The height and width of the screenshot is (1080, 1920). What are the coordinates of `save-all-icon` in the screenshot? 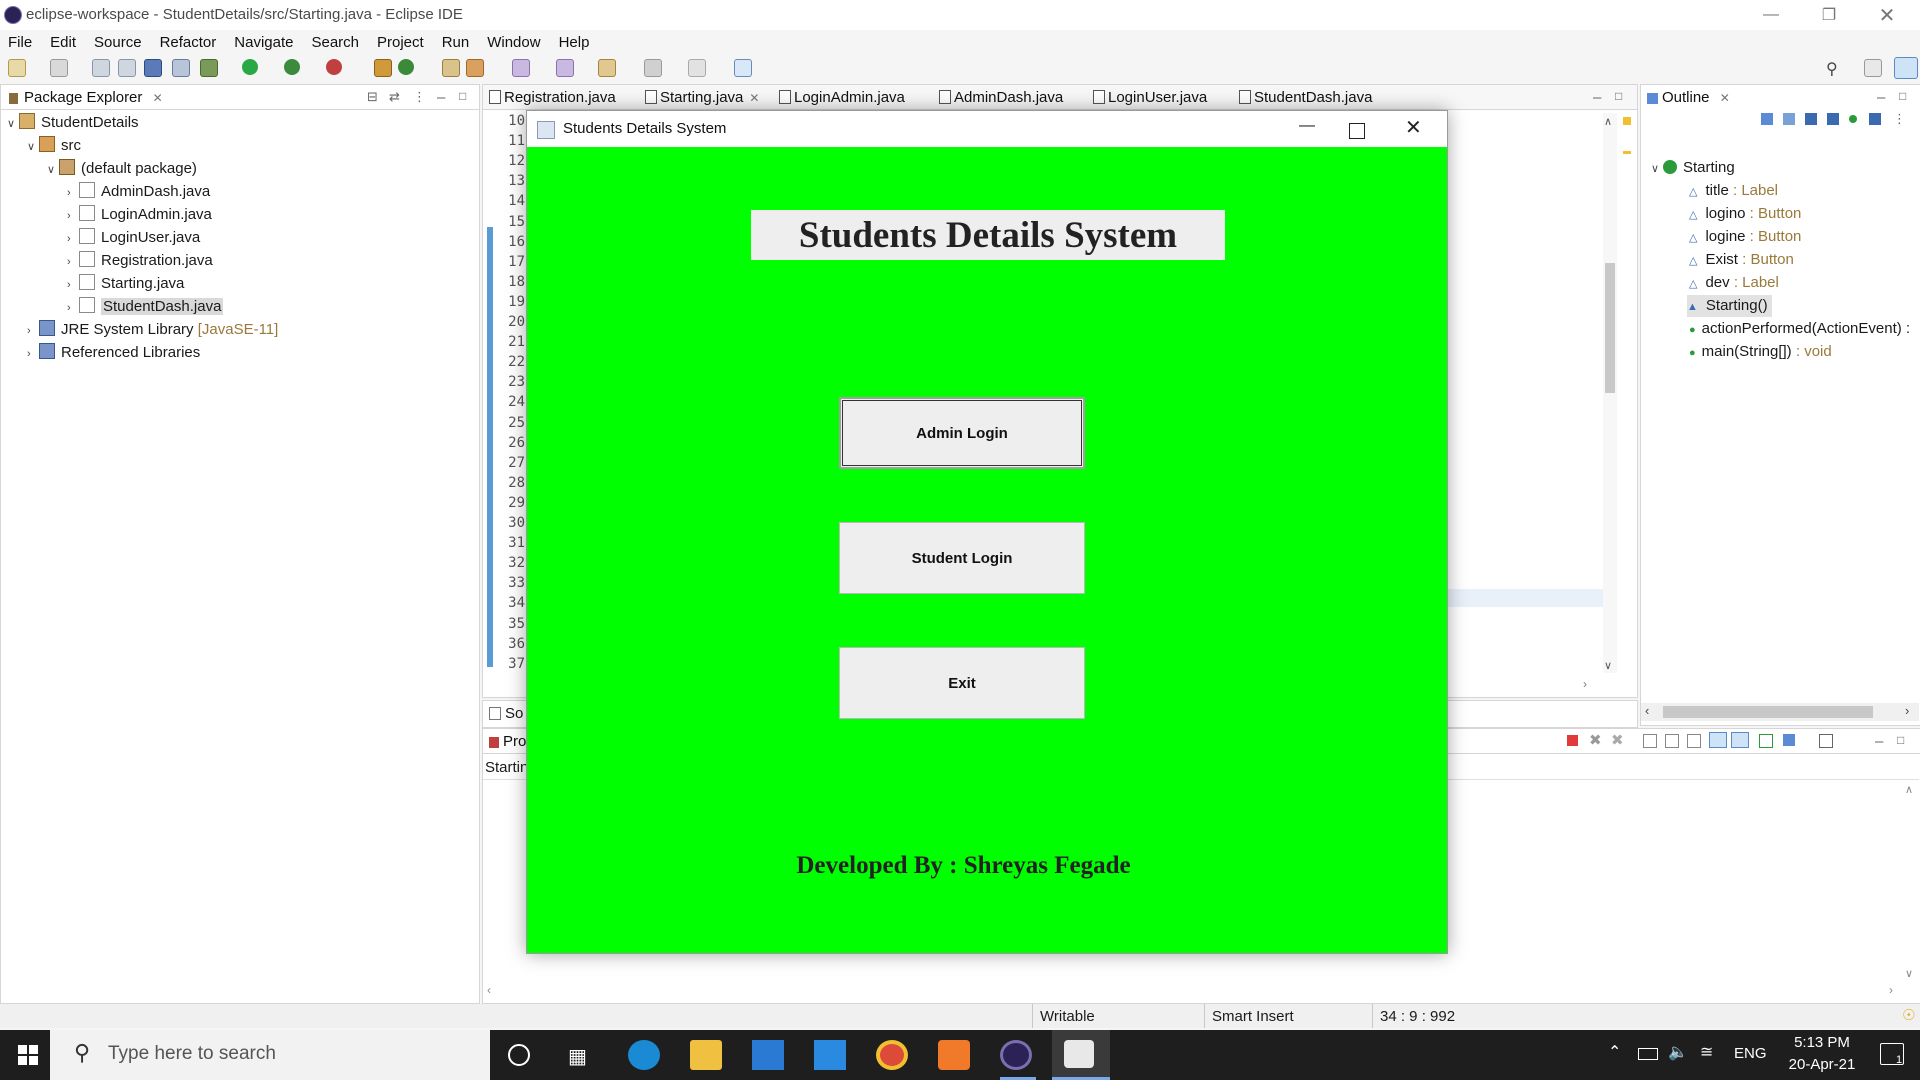 It's located at (127, 68).